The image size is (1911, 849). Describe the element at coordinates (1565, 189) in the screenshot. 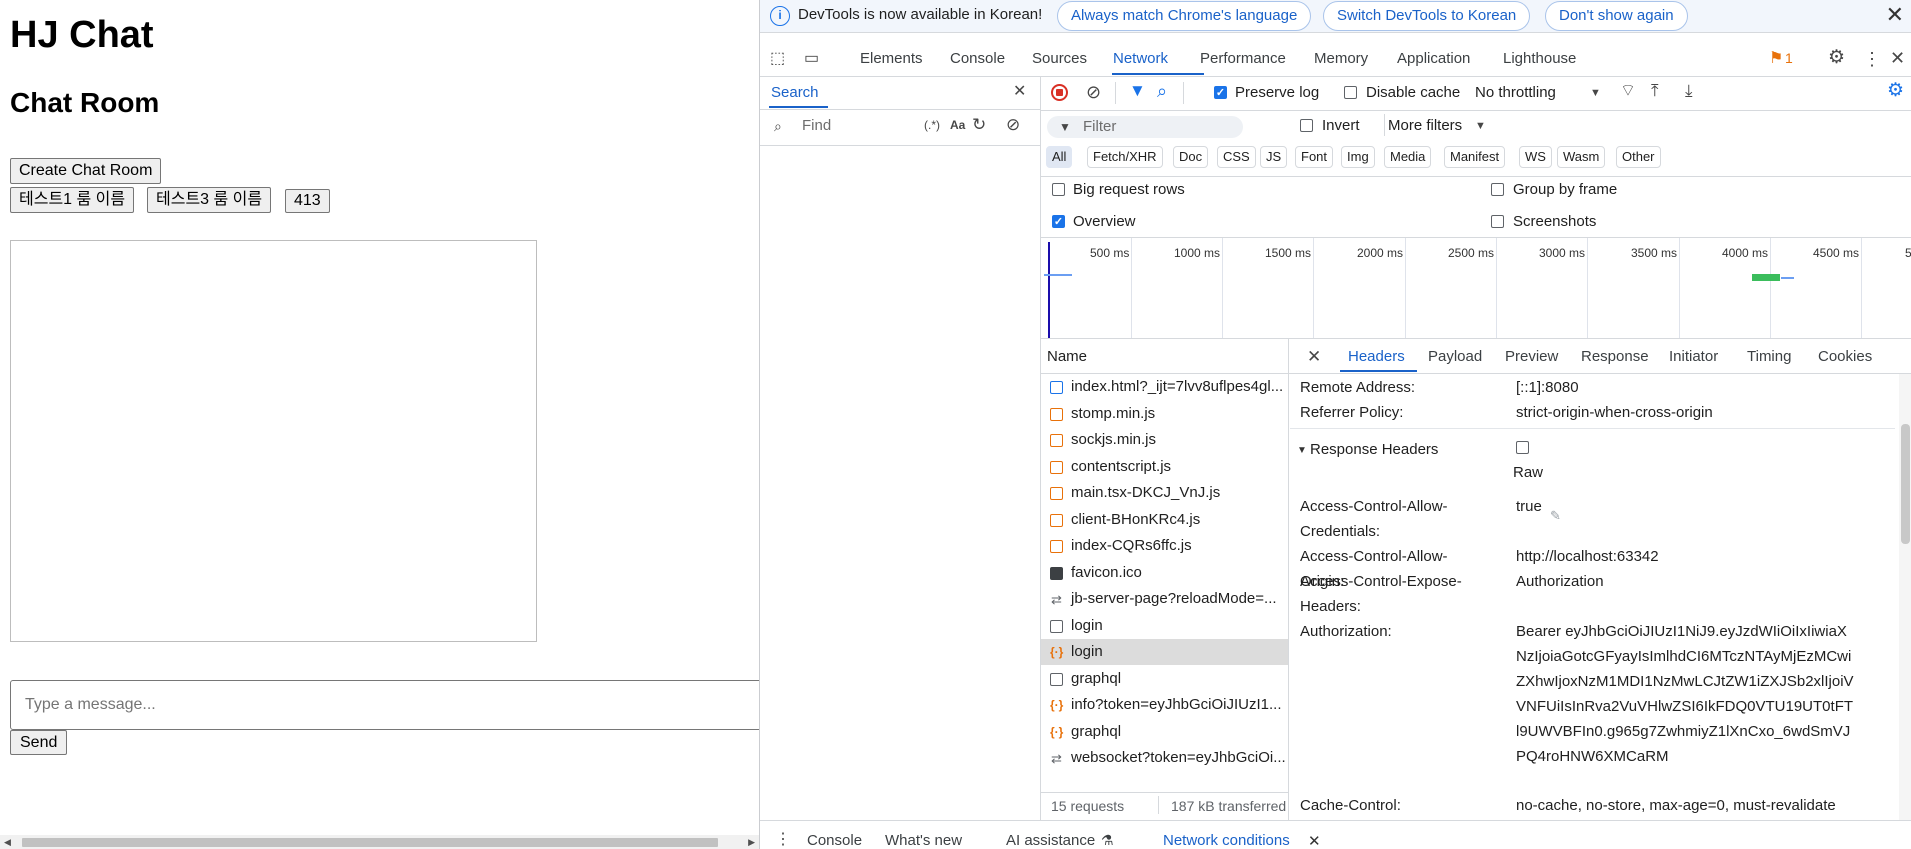

I see `group-by-frame-label: Group by frame` at that location.